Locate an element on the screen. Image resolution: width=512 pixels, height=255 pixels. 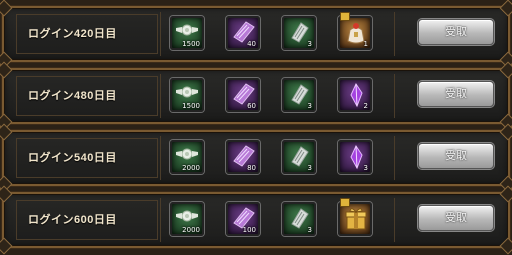
reward-quantity: 40 is located at coordinates (251, 44).